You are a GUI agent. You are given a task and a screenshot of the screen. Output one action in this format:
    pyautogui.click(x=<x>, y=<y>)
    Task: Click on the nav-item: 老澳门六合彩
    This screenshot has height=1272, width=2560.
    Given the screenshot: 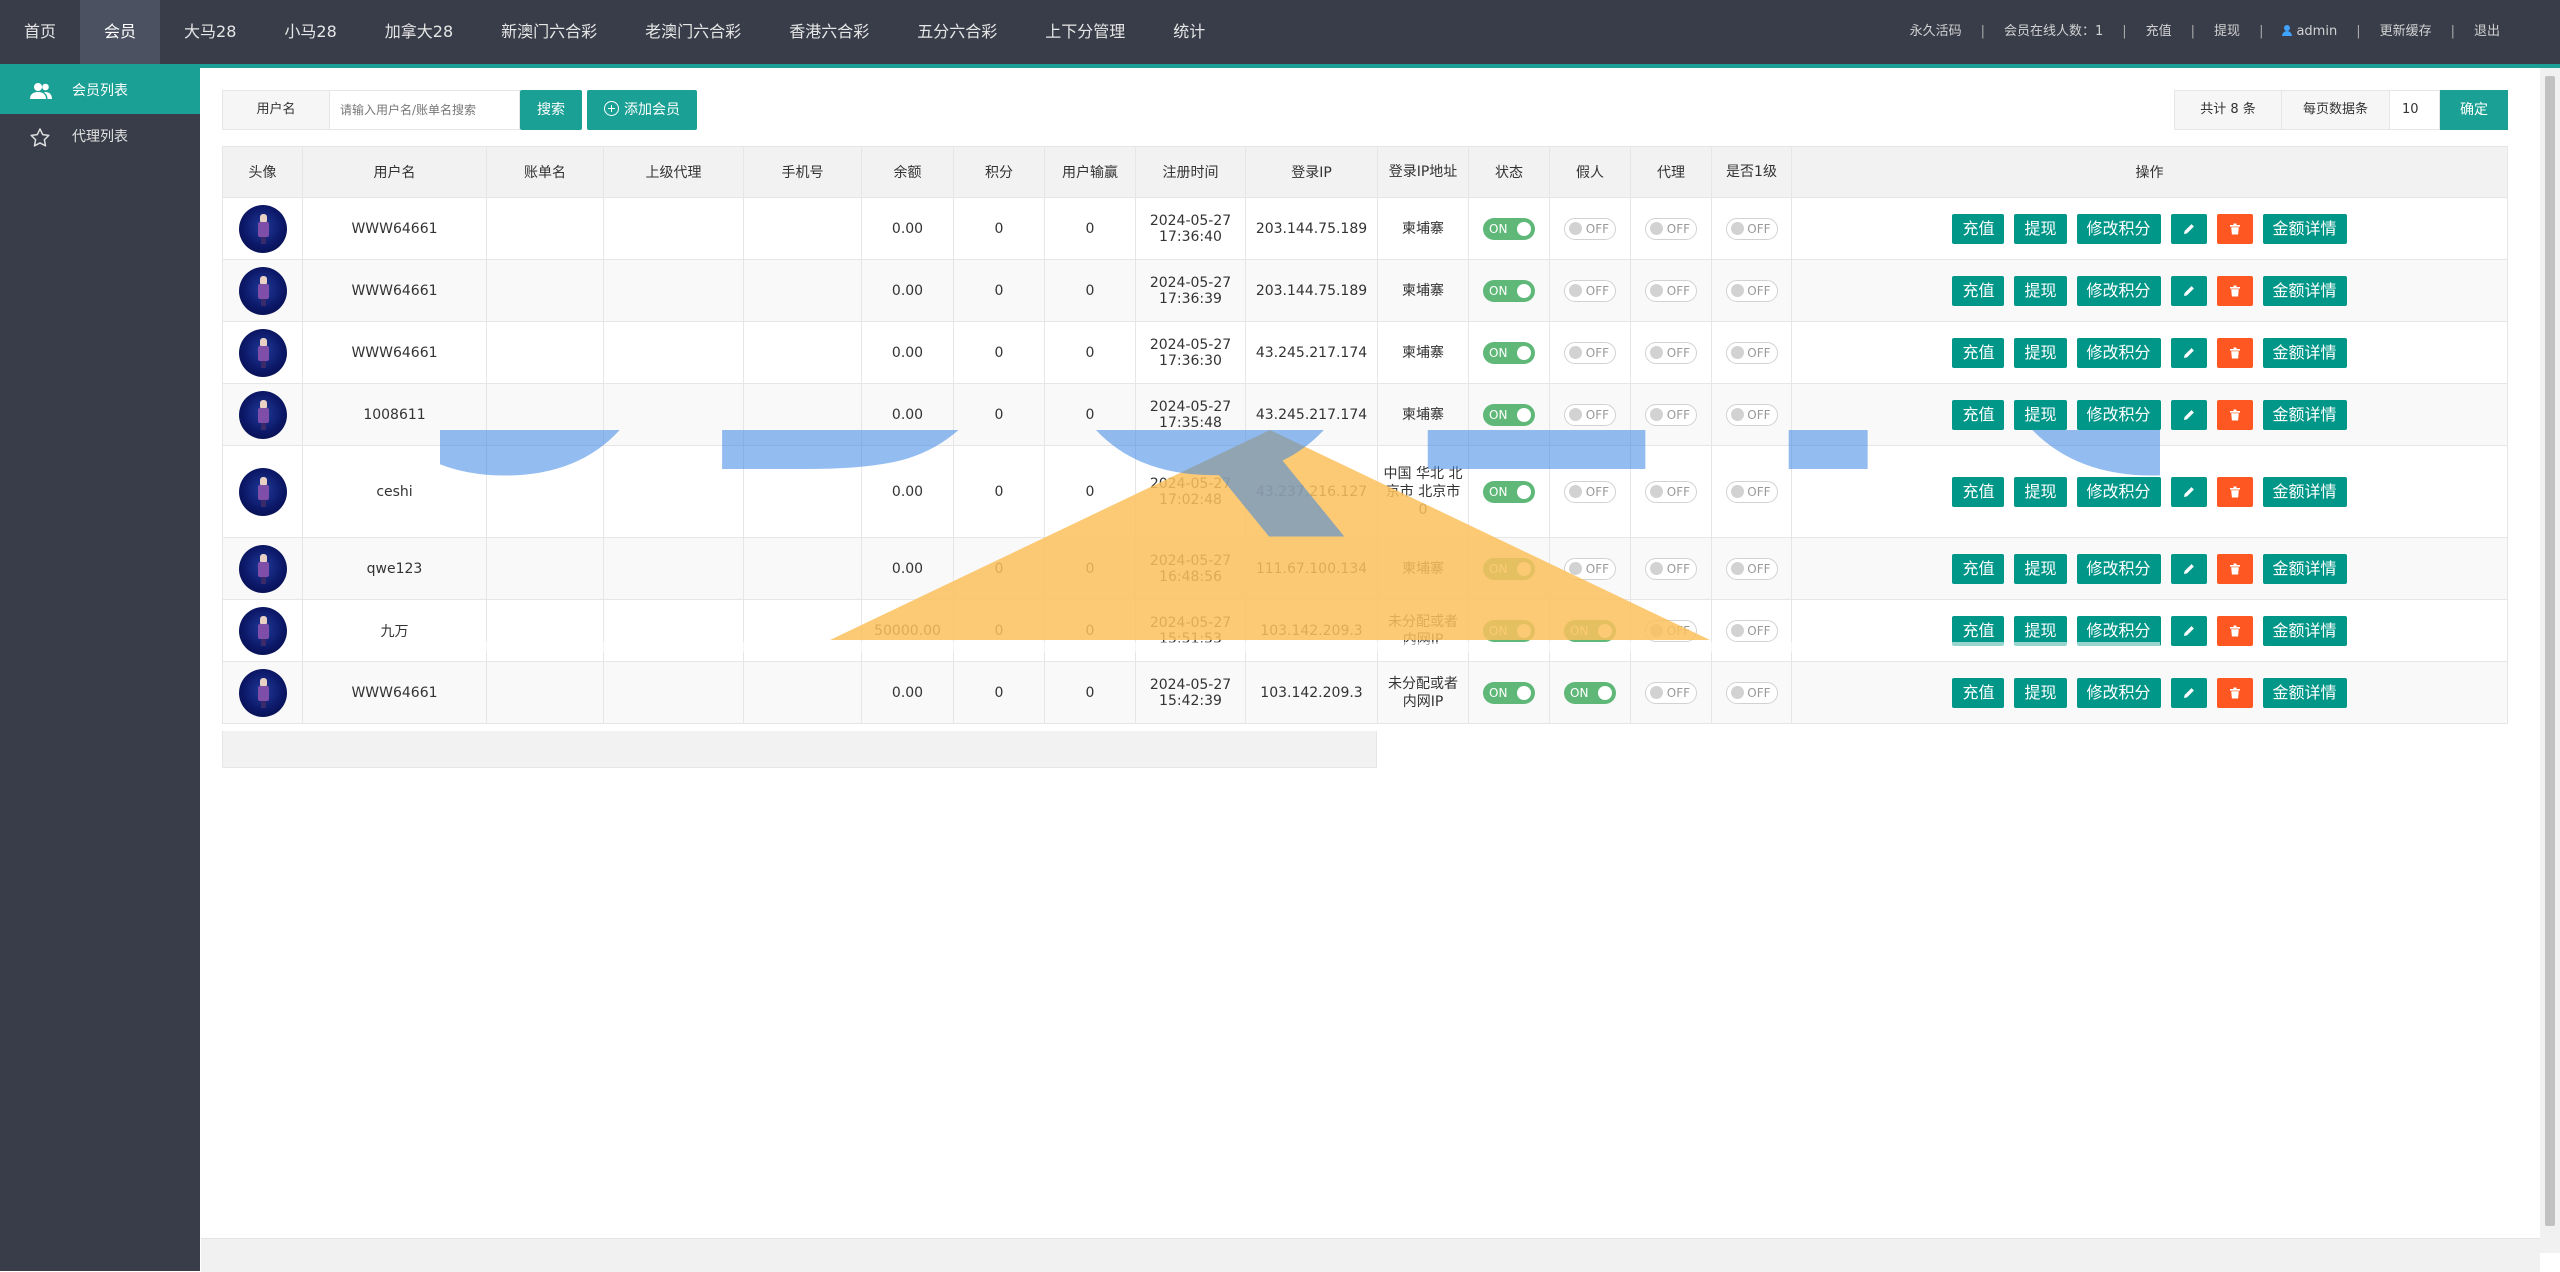 What is the action you would take?
    pyautogui.click(x=693, y=32)
    